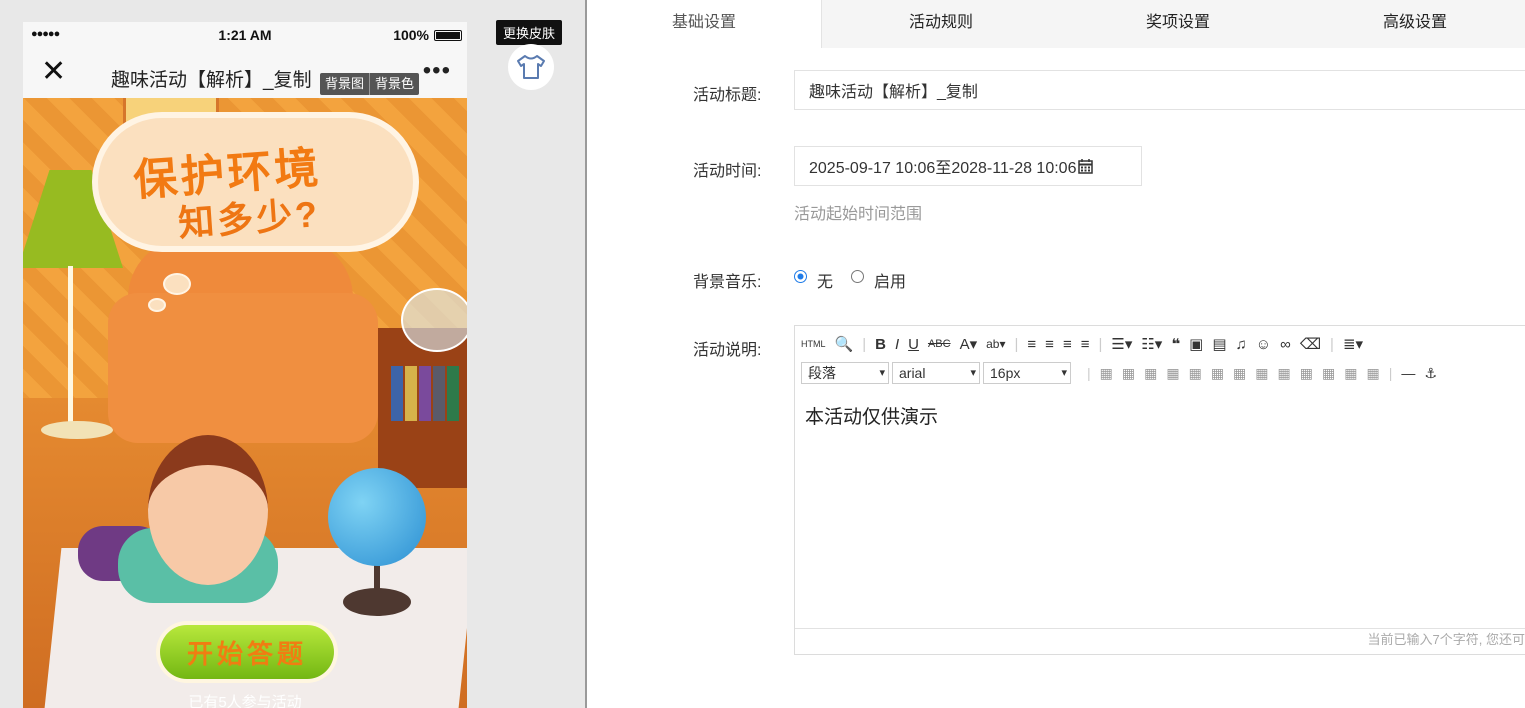 The height and width of the screenshot is (708, 1525). Describe the element at coordinates (1261, 373) in the screenshot. I see `merge-right-icon: ▦` at that location.